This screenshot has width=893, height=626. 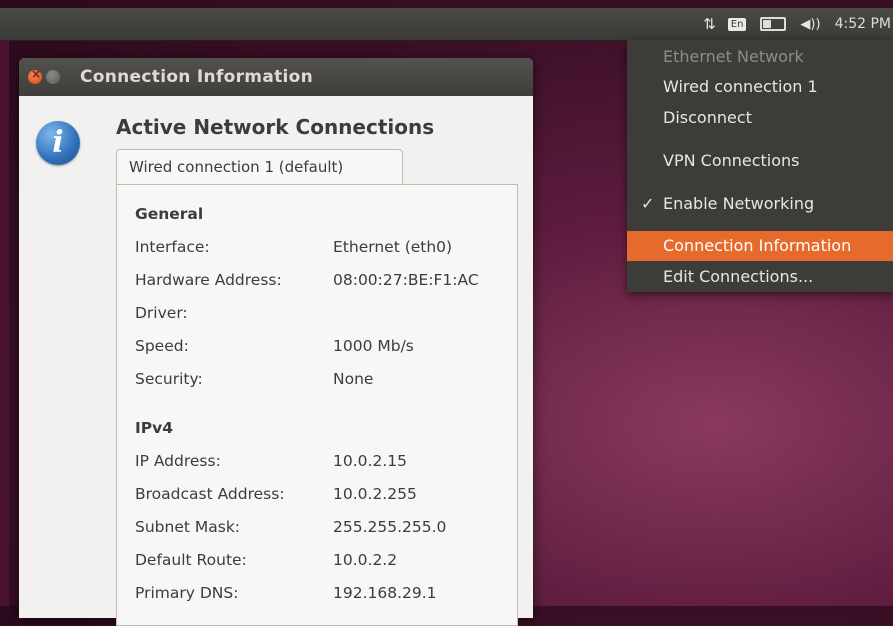 I want to click on menu-item-disconnect: Disconnect, so click(x=760, y=118).